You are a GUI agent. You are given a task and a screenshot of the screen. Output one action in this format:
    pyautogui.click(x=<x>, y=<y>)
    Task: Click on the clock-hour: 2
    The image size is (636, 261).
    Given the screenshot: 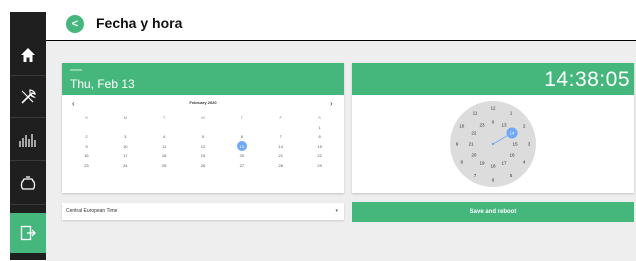 What is the action you would take?
    pyautogui.click(x=524, y=126)
    